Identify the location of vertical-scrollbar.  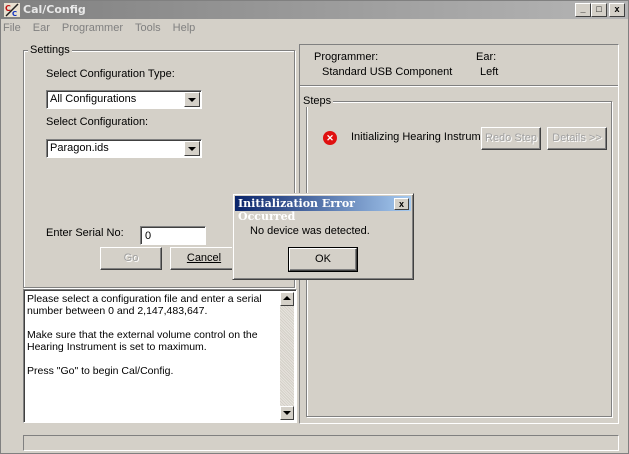
(287, 356).